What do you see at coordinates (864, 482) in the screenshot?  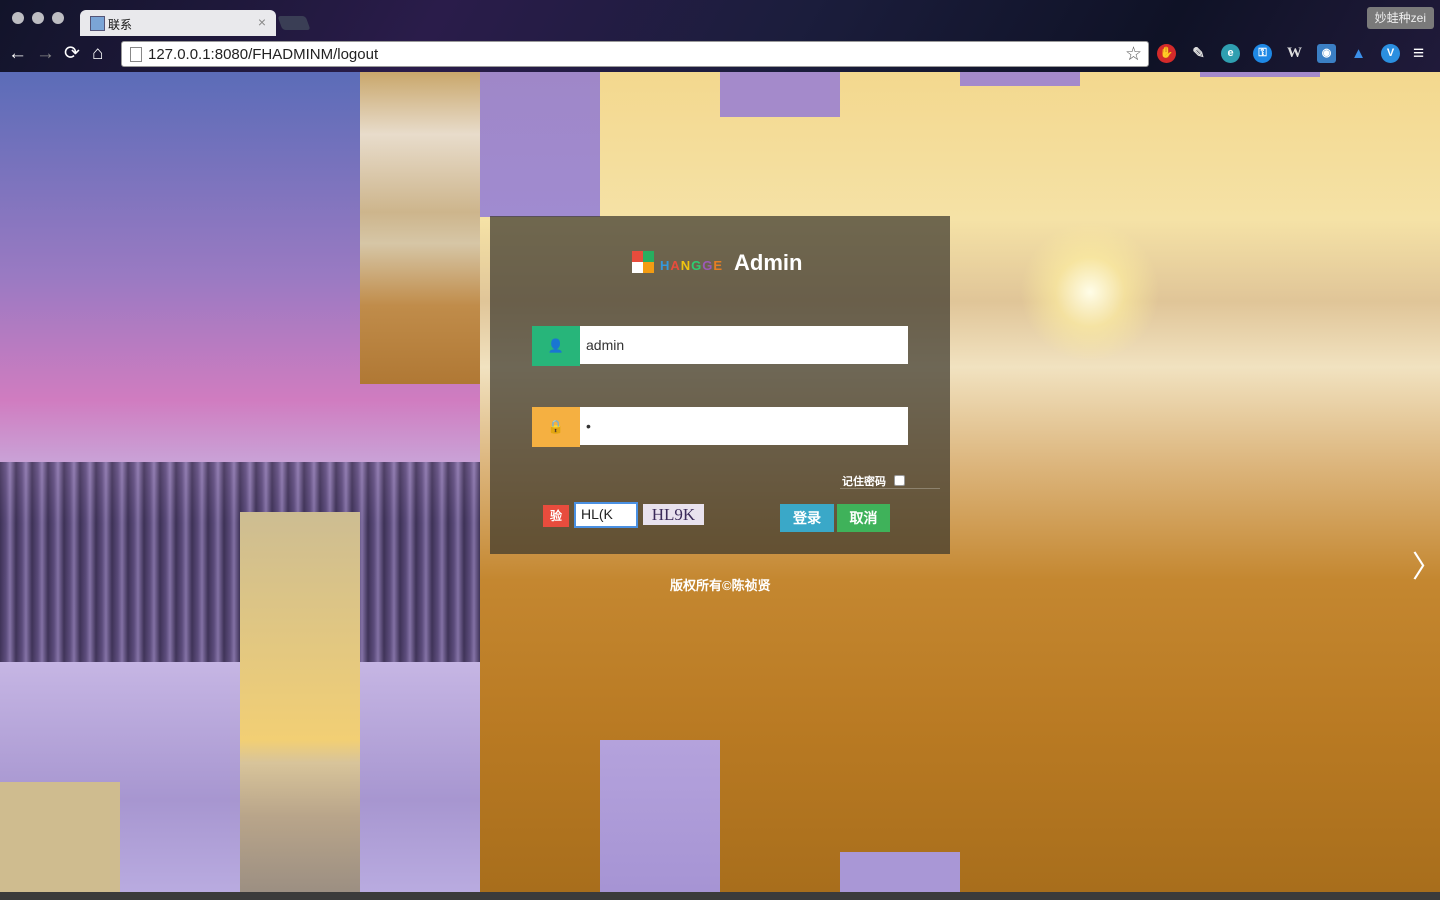 I see `remember-password-label: 记住密码` at bounding box center [864, 482].